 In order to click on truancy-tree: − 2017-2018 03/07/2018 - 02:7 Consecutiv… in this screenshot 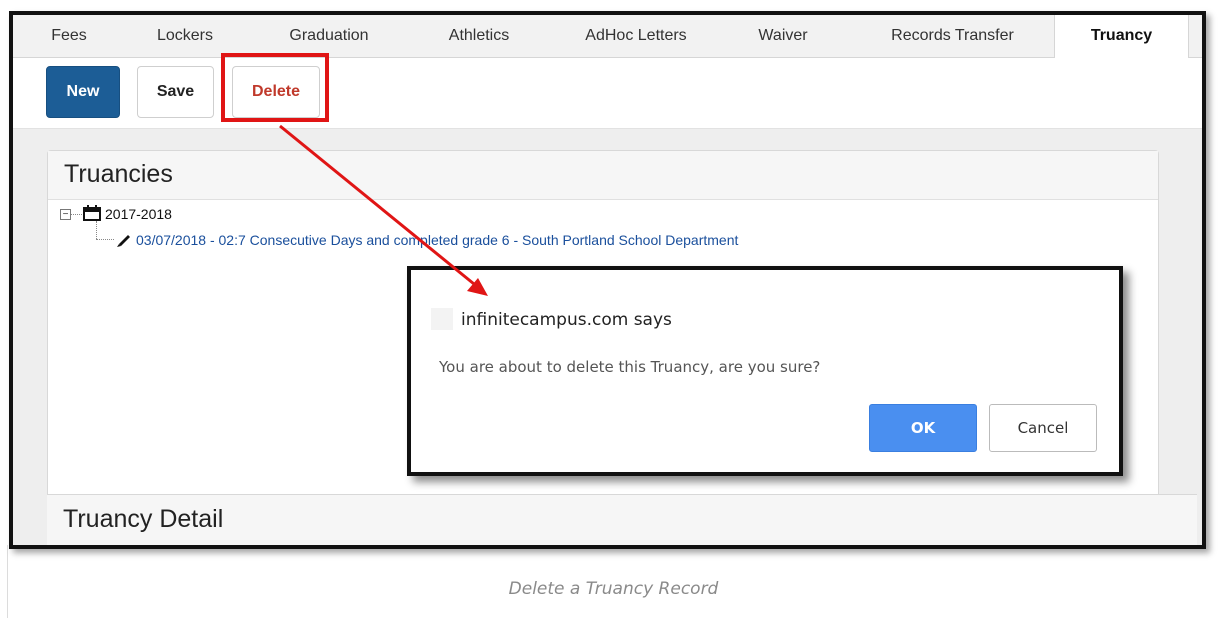, I will do `click(510, 236)`.